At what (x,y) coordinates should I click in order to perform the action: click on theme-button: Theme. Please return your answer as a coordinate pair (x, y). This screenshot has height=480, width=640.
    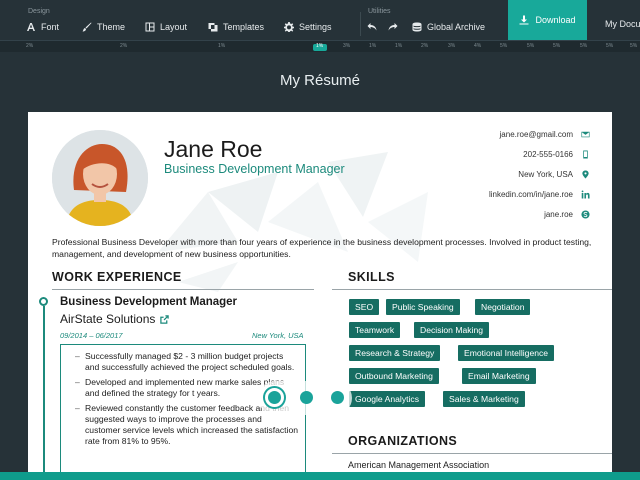
    Looking at the image, I should click on (103, 27).